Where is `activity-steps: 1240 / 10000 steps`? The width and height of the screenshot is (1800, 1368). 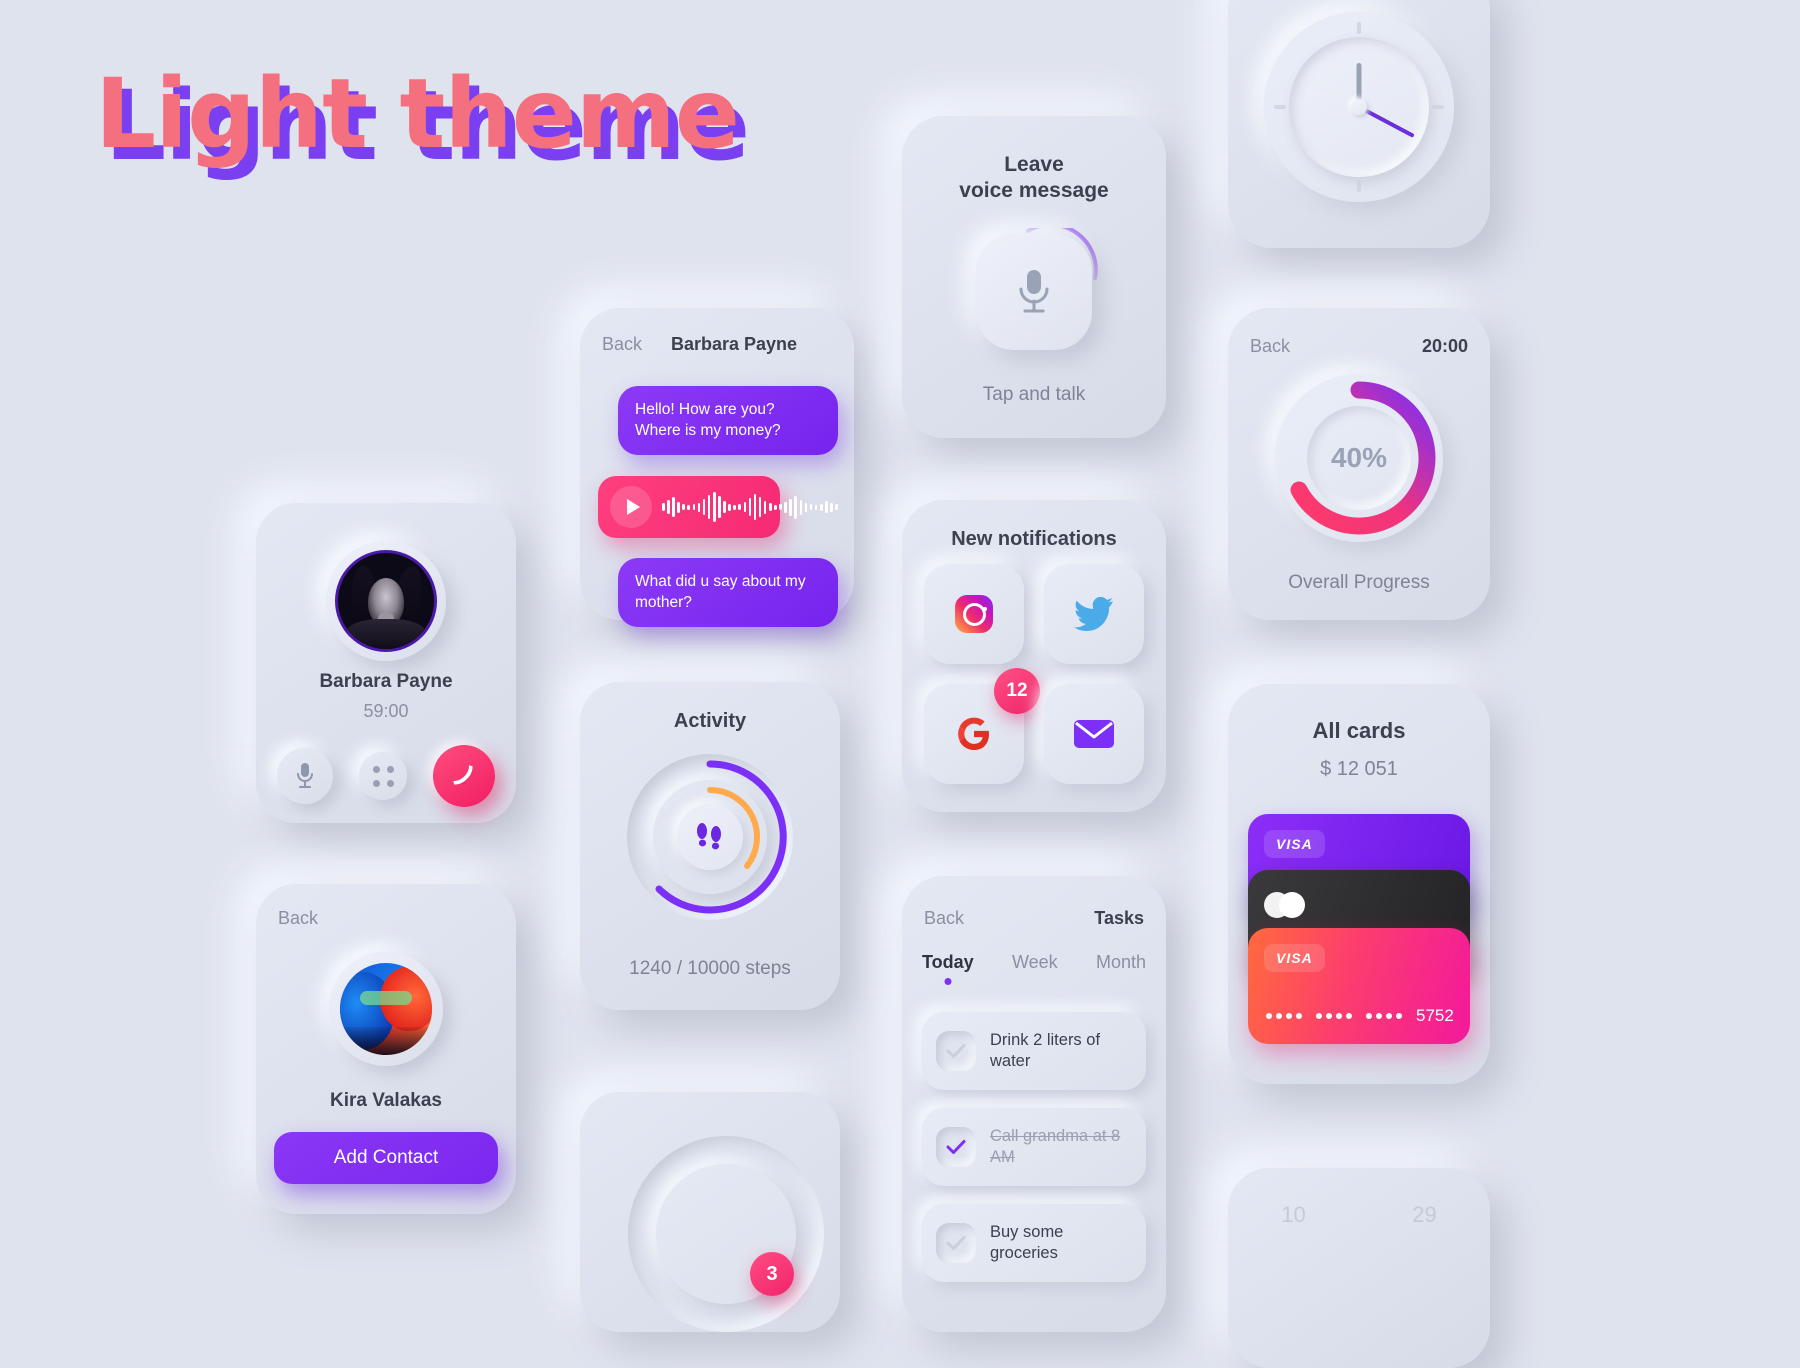
activity-steps: 1240 / 10000 steps is located at coordinates (710, 968).